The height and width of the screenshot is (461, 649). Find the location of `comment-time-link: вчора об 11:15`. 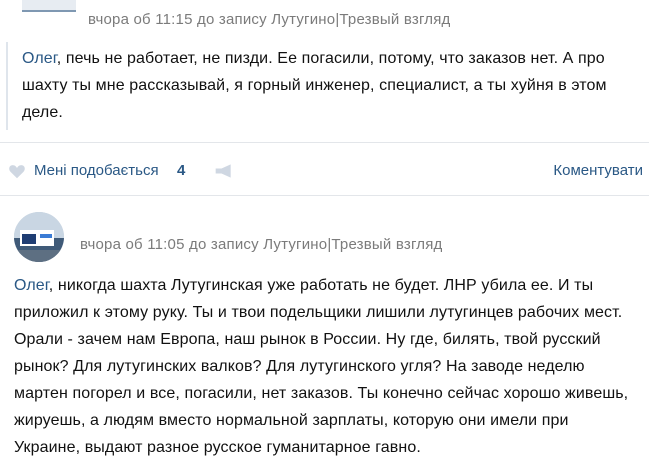

comment-time-link: вчора об 11:15 is located at coordinates (140, 19).